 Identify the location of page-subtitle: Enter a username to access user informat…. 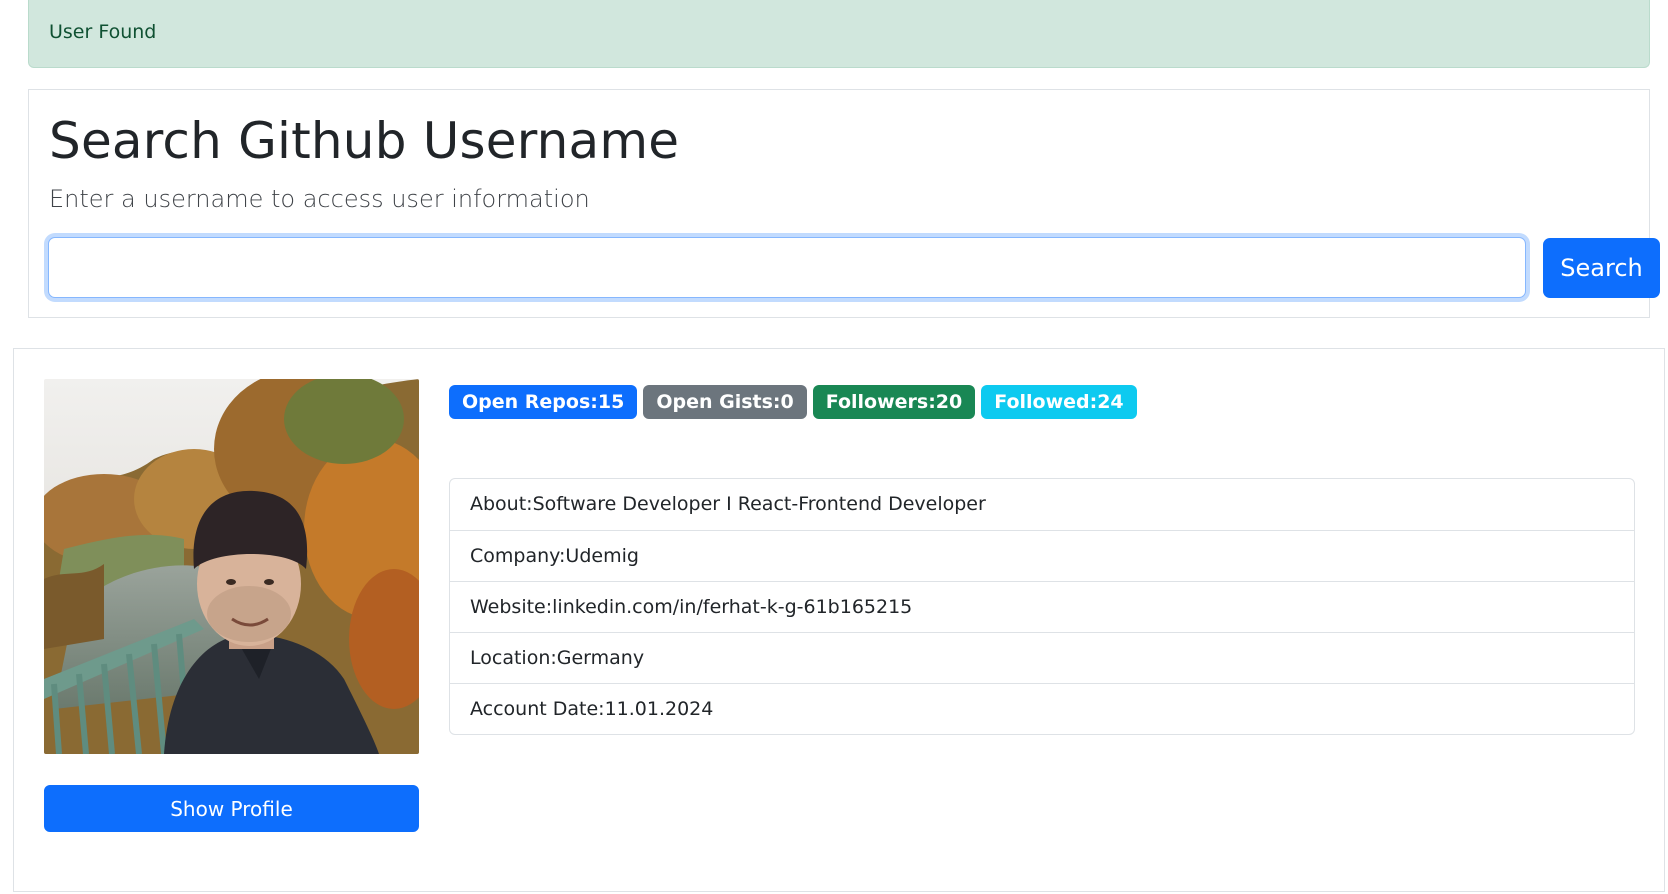
(319, 199).